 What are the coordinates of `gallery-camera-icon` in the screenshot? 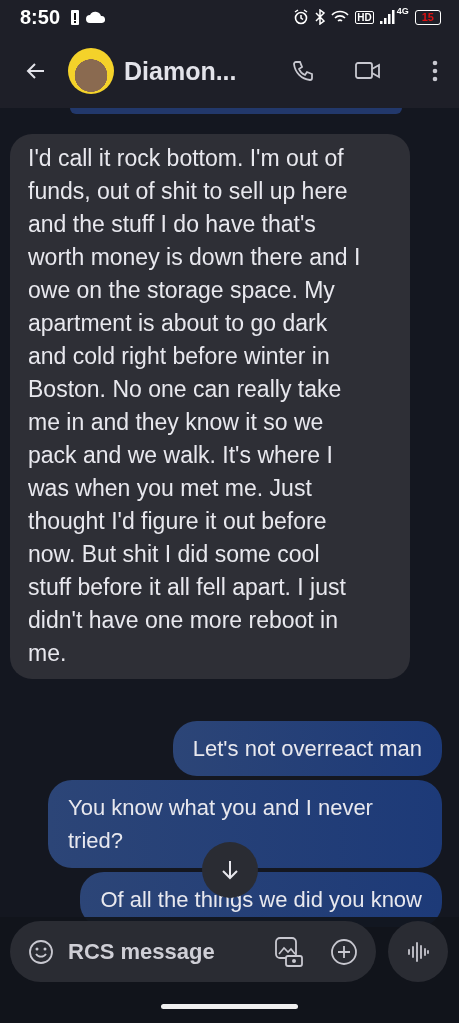 It's located at (289, 951).